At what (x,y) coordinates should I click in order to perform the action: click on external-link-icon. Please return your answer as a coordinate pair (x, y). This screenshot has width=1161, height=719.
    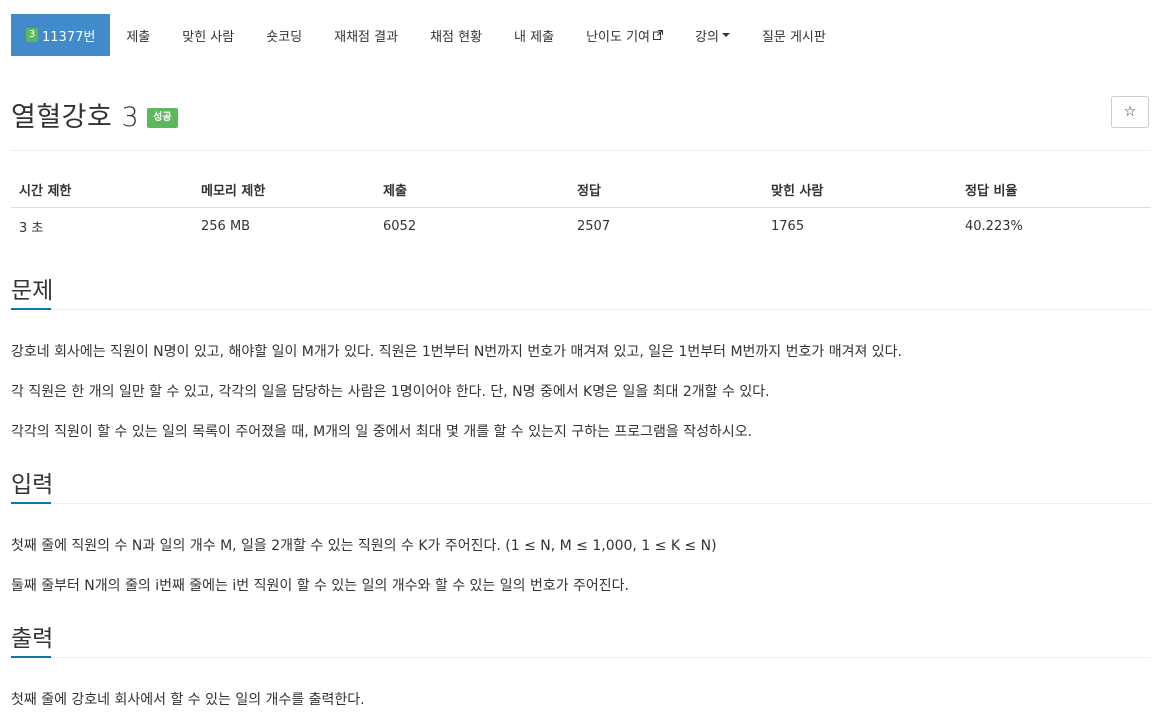
    Looking at the image, I should click on (658, 35).